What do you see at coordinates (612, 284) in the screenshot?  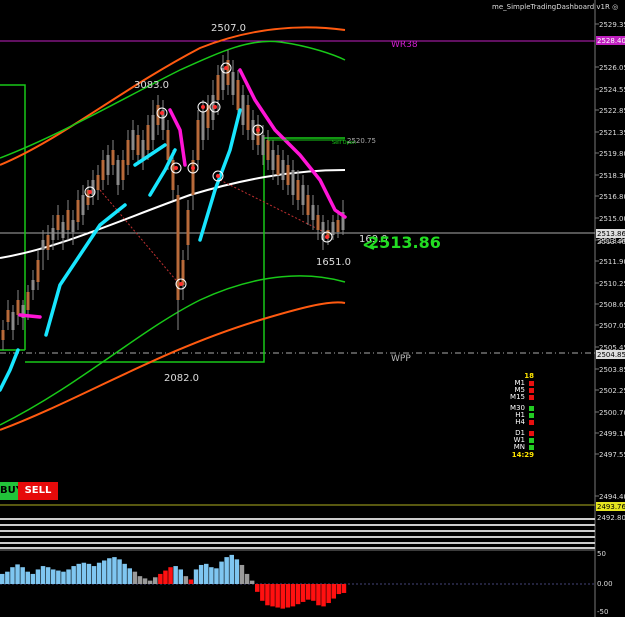 I see `price-tick-label: 2510.25` at bounding box center [612, 284].